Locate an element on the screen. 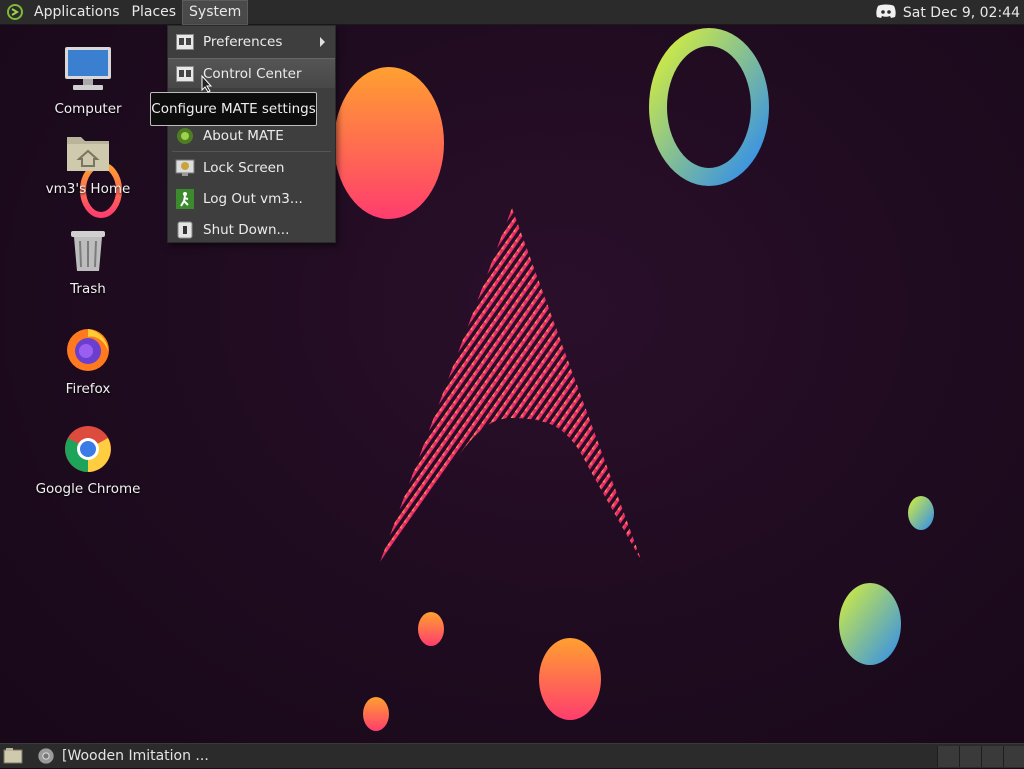 The width and height of the screenshot is (1024, 769). system-menu-button: System is located at coordinates (215, 12).